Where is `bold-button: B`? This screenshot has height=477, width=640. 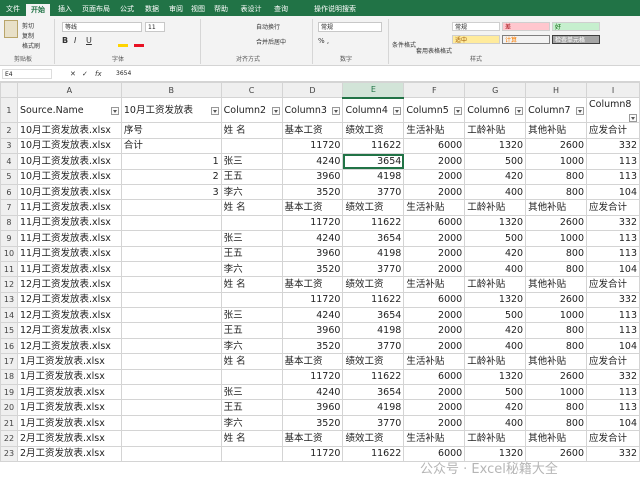 bold-button: B is located at coordinates (65, 40).